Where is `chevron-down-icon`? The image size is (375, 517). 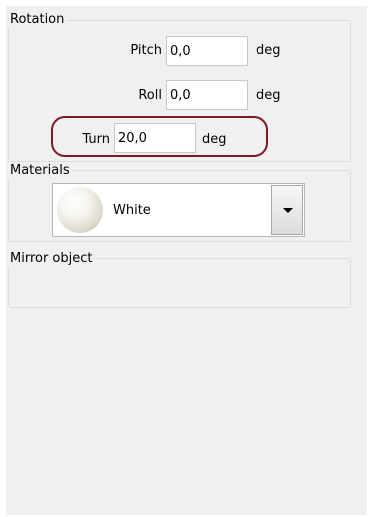
chevron-down-icon is located at coordinates (288, 210).